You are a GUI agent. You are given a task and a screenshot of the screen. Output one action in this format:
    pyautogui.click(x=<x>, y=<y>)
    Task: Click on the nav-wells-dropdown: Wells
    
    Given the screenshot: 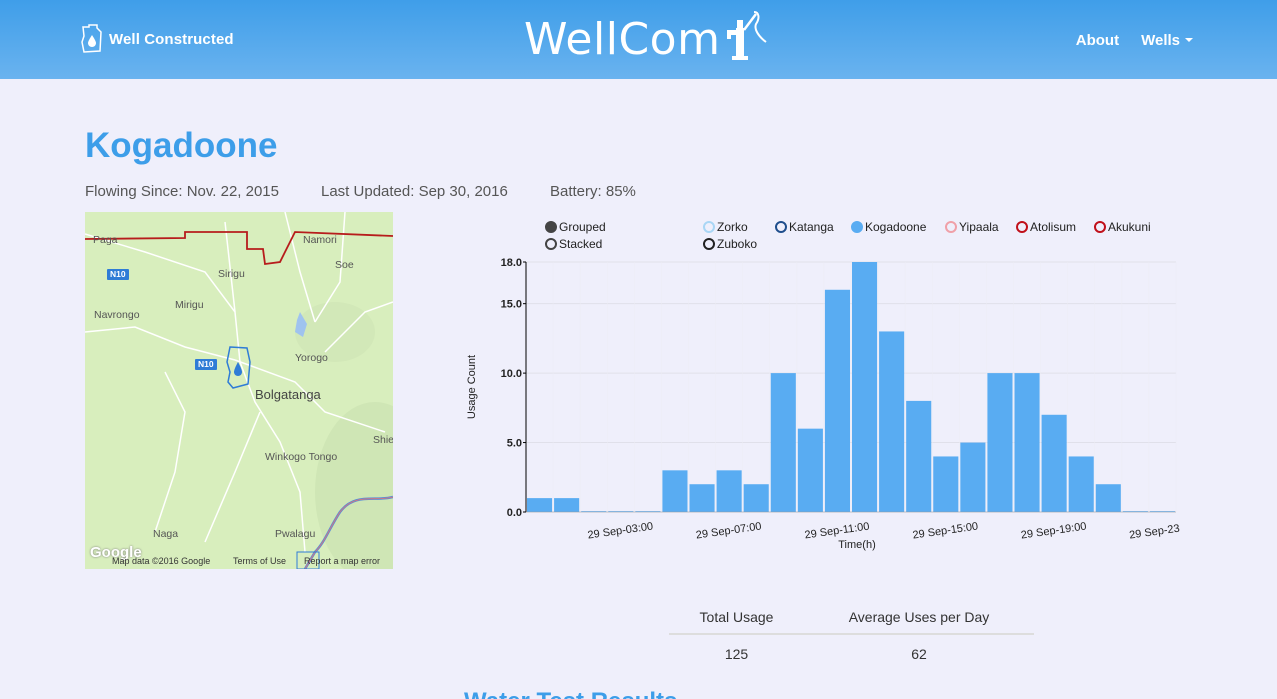 What is the action you would take?
    pyautogui.click(x=1167, y=40)
    